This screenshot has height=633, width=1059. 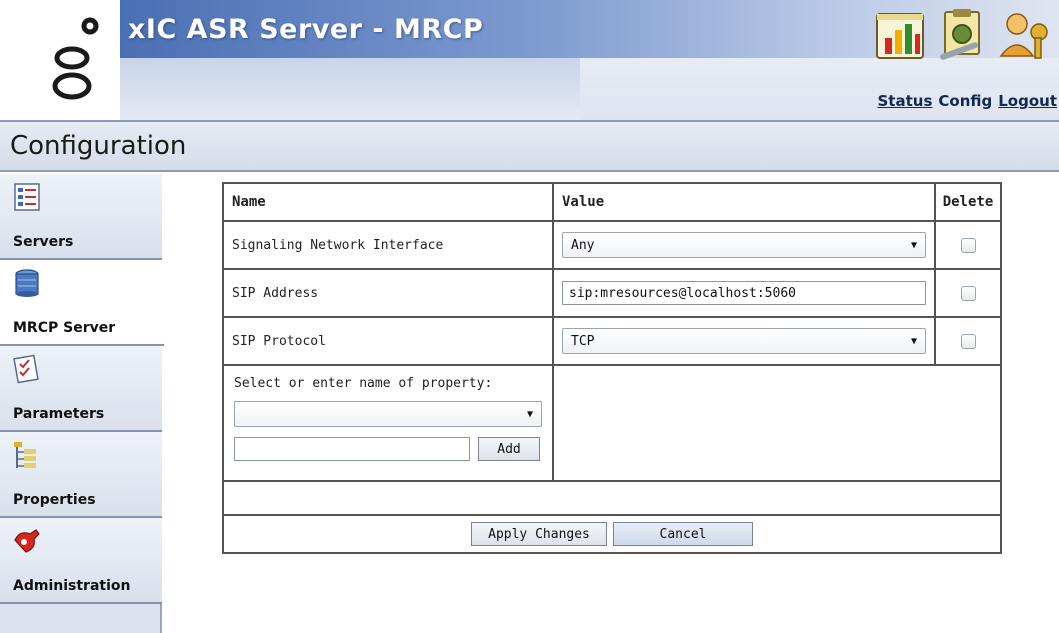 What do you see at coordinates (27, 283) in the screenshot?
I see `mrcp-server-database-icon` at bounding box center [27, 283].